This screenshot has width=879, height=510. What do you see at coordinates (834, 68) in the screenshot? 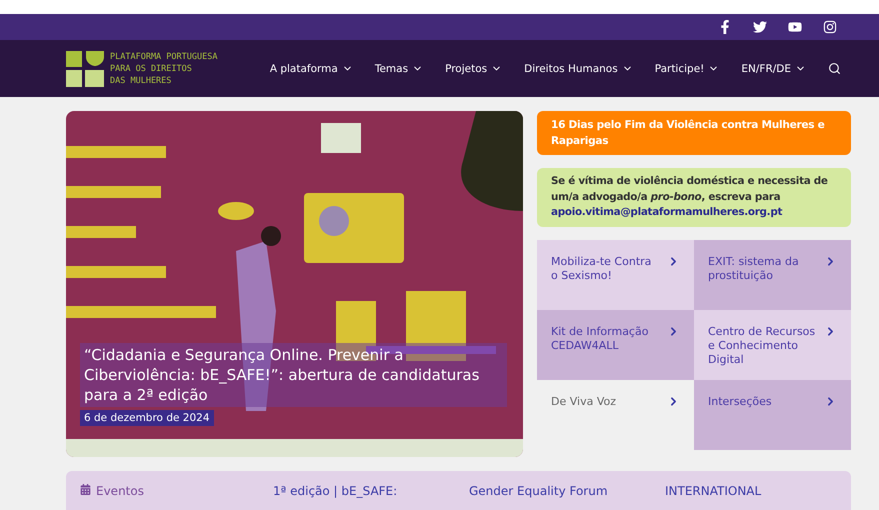
I see `search-icon` at bounding box center [834, 68].